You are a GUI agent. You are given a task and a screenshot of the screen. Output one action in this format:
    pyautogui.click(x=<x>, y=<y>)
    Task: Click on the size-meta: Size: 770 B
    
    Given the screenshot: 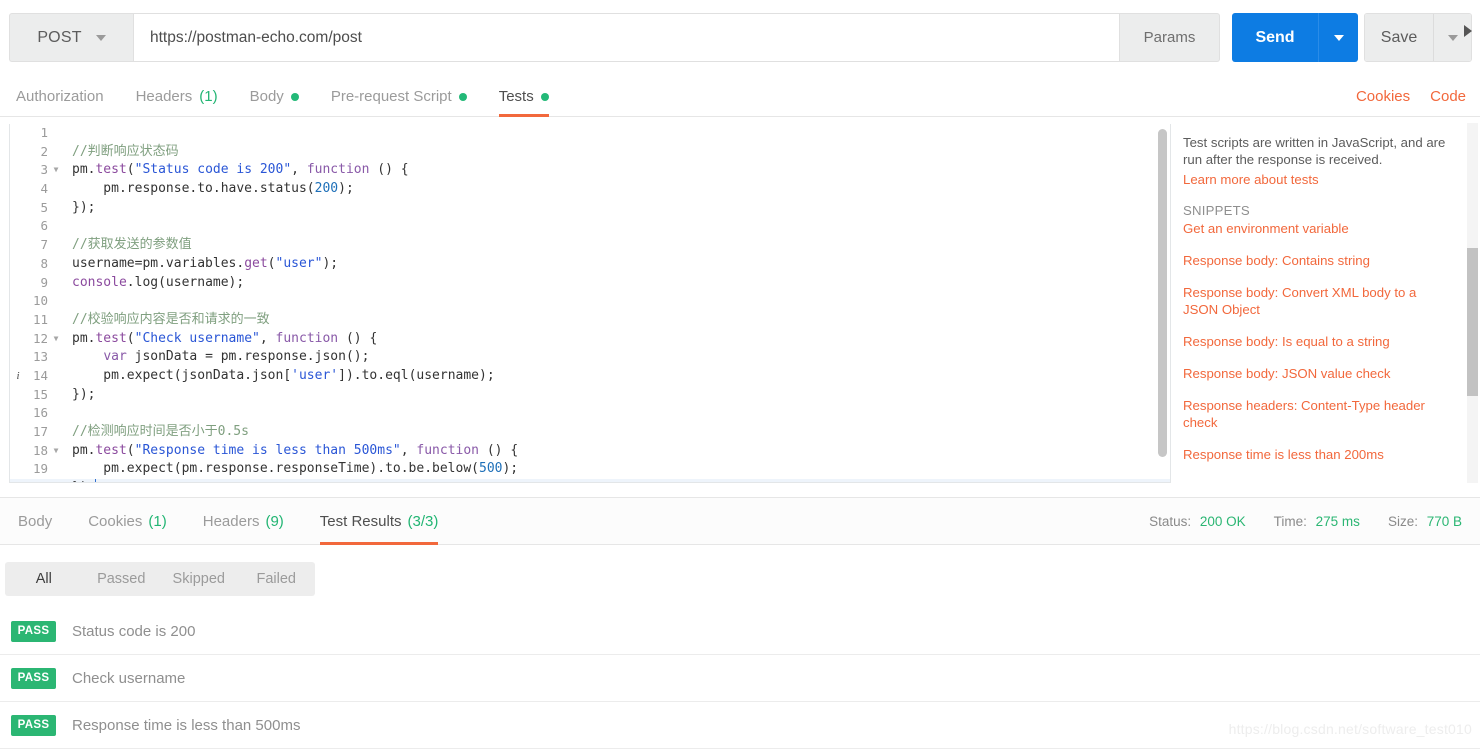 What is the action you would take?
    pyautogui.click(x=1425, y=521)
    